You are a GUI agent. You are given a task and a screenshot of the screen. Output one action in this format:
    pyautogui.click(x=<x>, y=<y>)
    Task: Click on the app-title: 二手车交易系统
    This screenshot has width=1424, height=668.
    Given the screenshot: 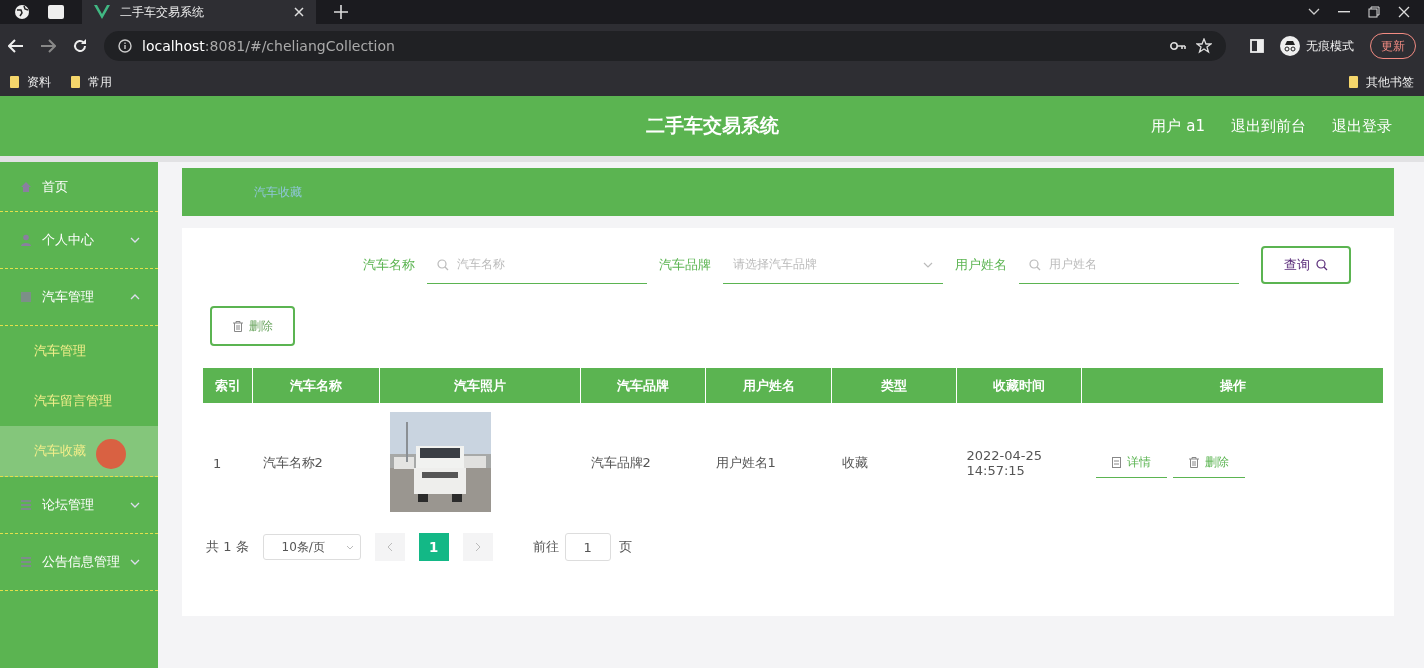 What is the action you would take?
    pyautogui.click(x=712, y=125)
    